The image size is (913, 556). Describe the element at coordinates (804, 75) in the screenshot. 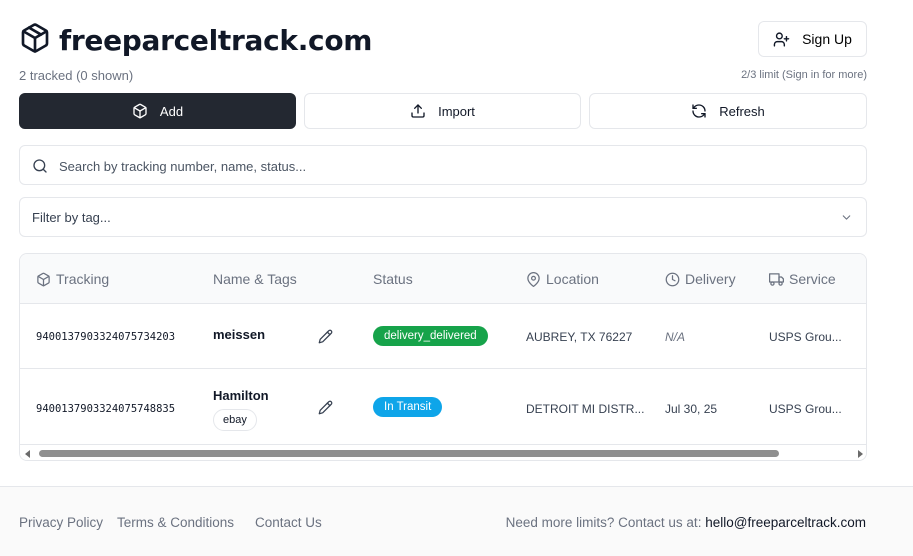

I see `limit-note: 2/3 limit (Sign in for more)` at that location.